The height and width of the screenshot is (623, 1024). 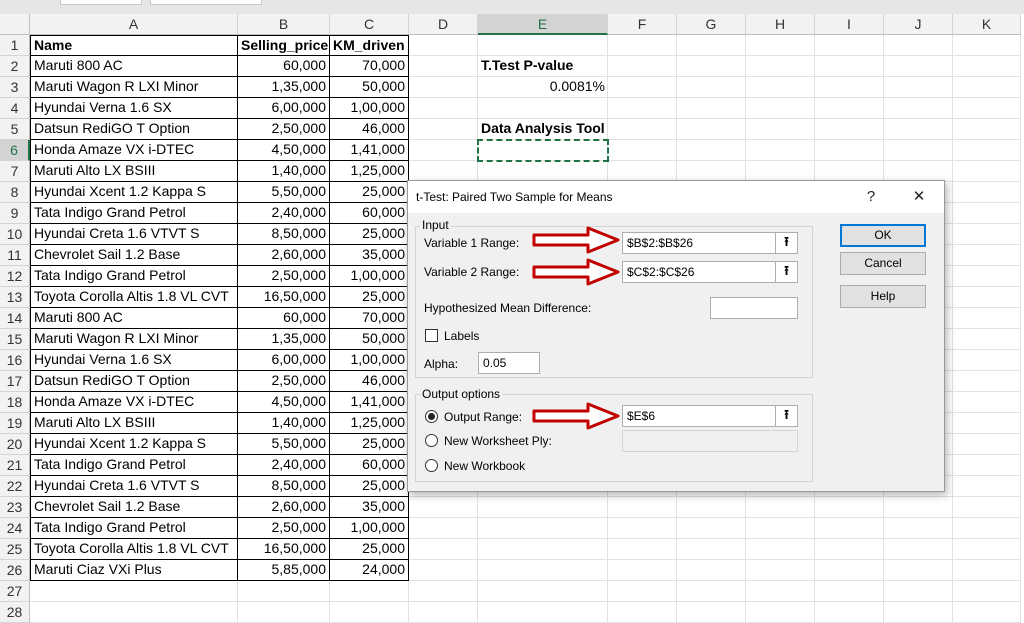 I want to click on table-cell: 8,50,000, so click(x=284, y=486).